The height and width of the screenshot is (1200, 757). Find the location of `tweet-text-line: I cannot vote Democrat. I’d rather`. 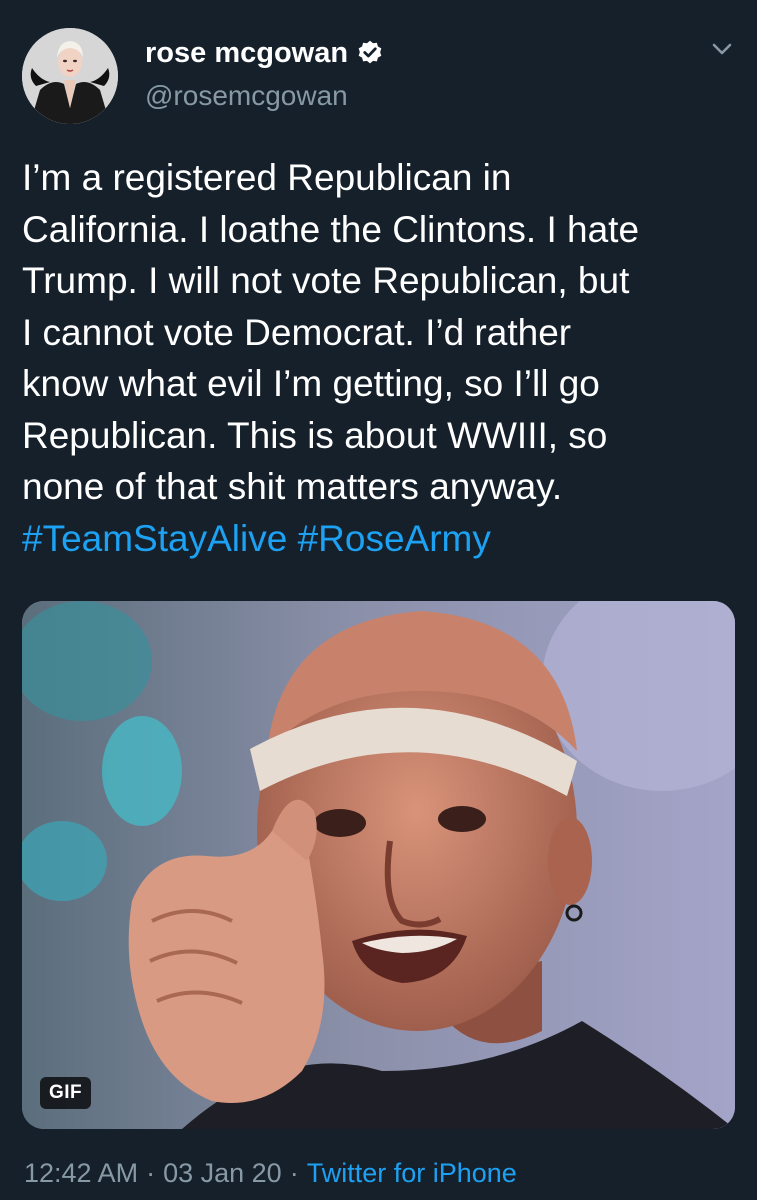

tweet-text-line: I cannot vote Democrat. I’d rather is located at coordinates (297, 332).